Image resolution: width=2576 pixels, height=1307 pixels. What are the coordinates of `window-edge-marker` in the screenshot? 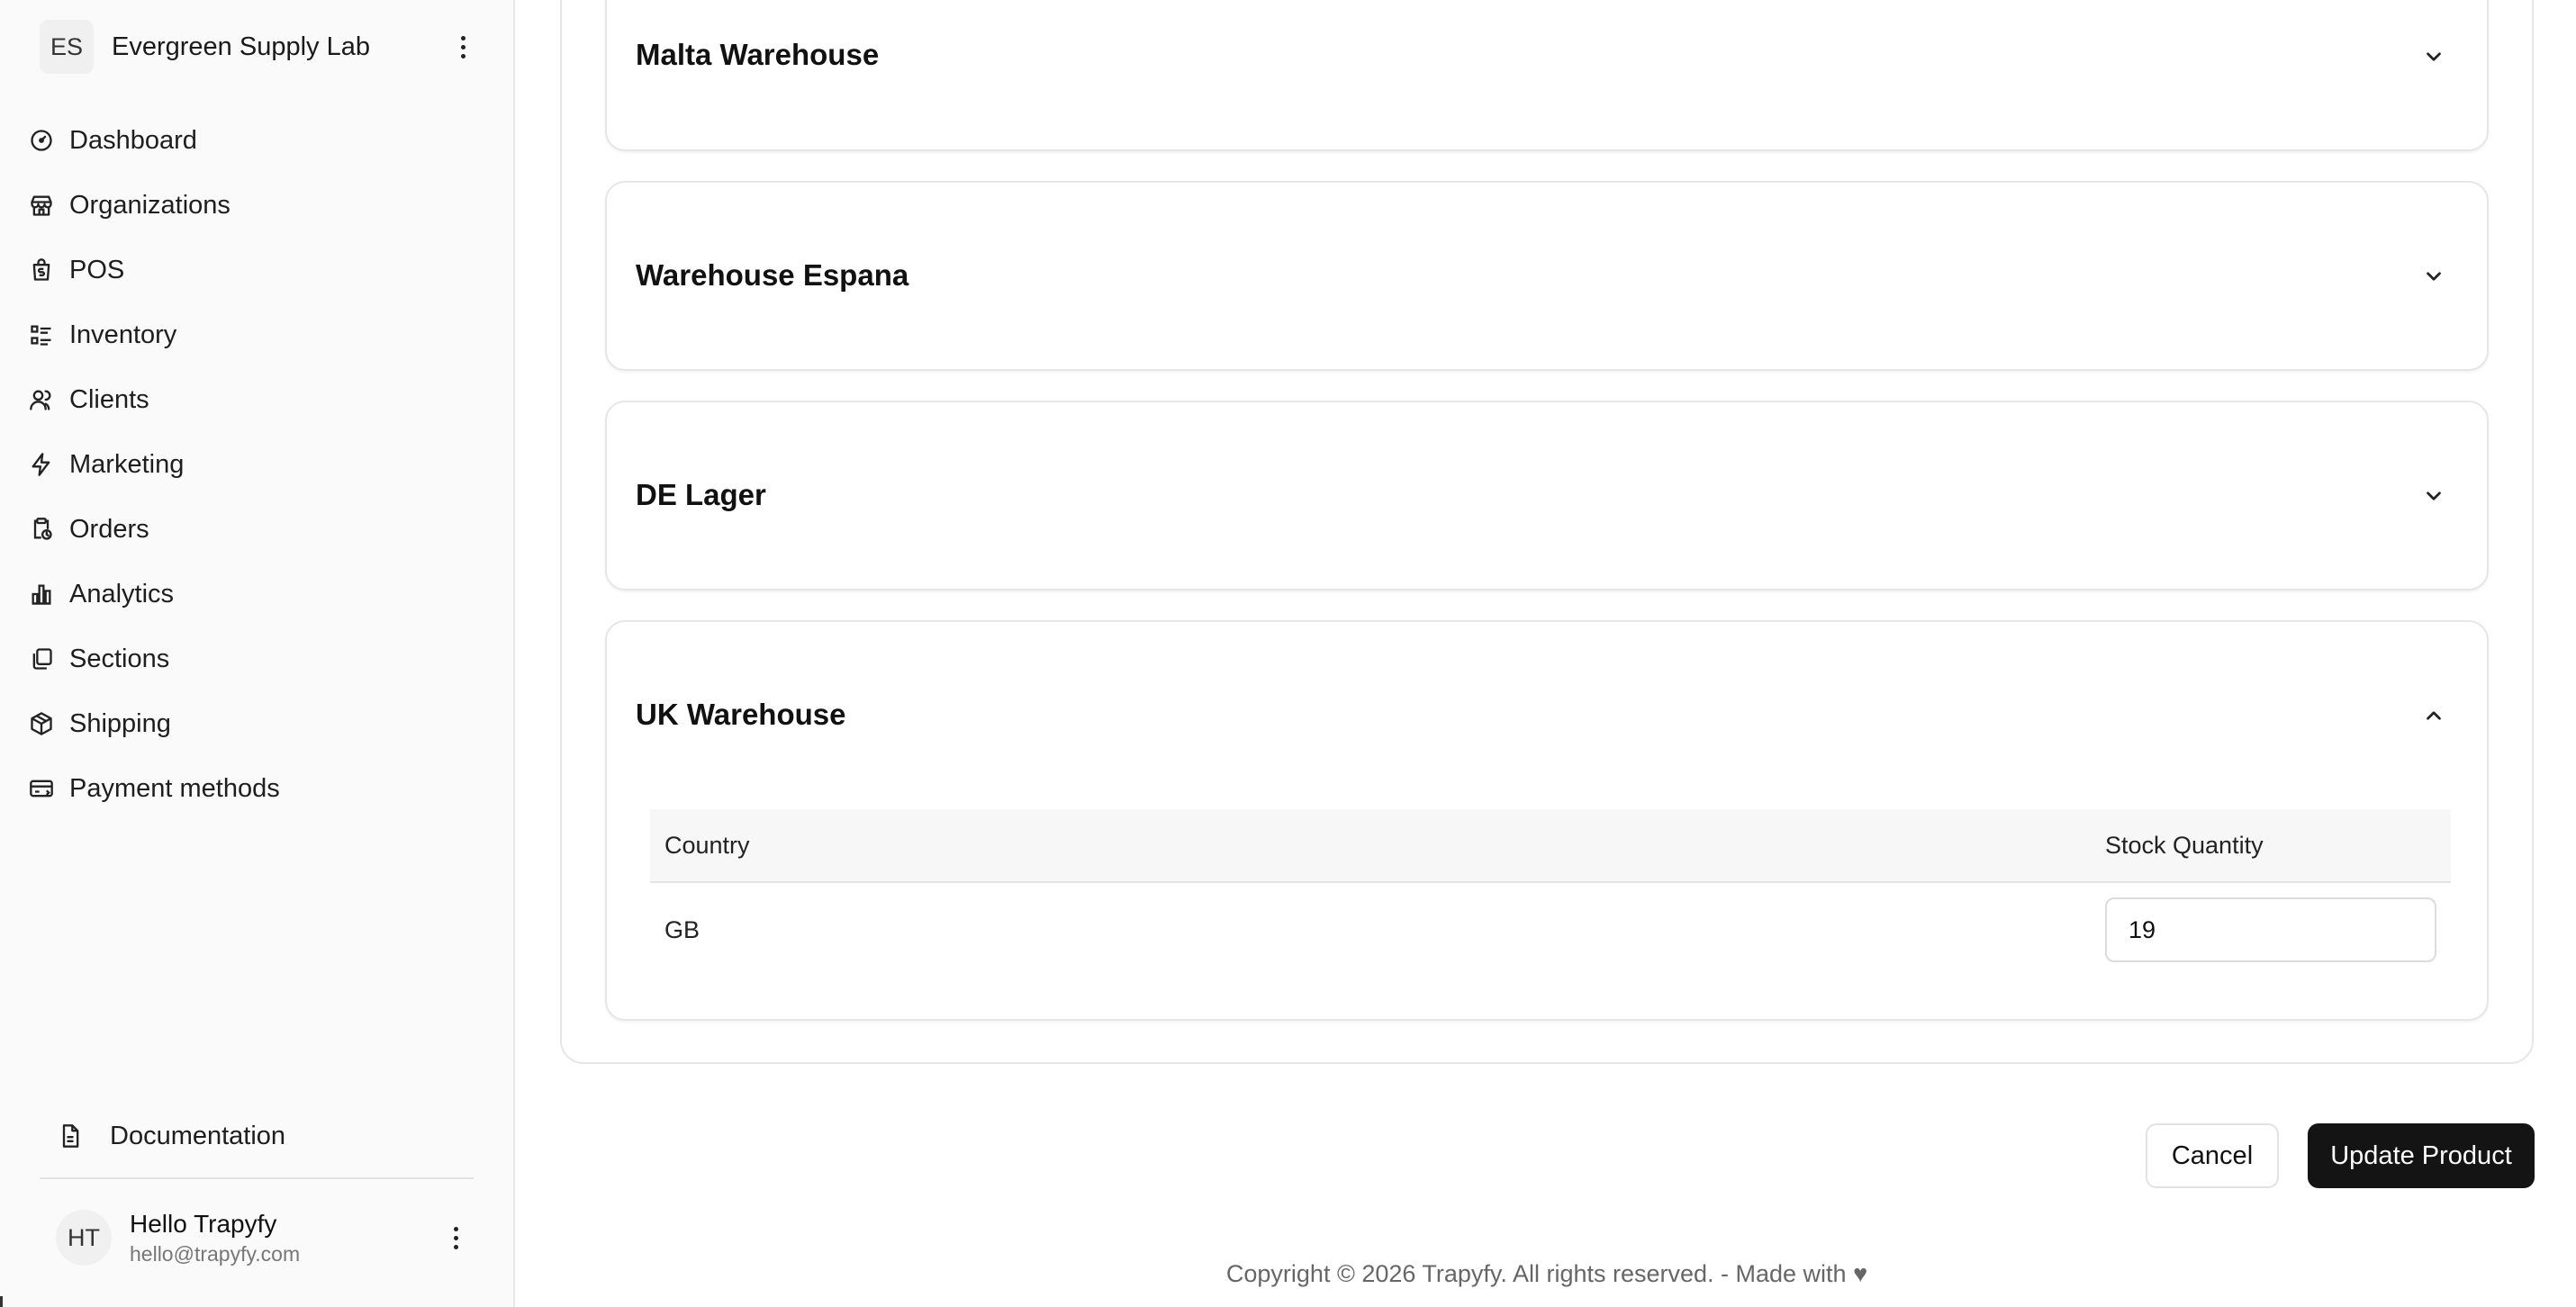 It's located at (1, 1302).